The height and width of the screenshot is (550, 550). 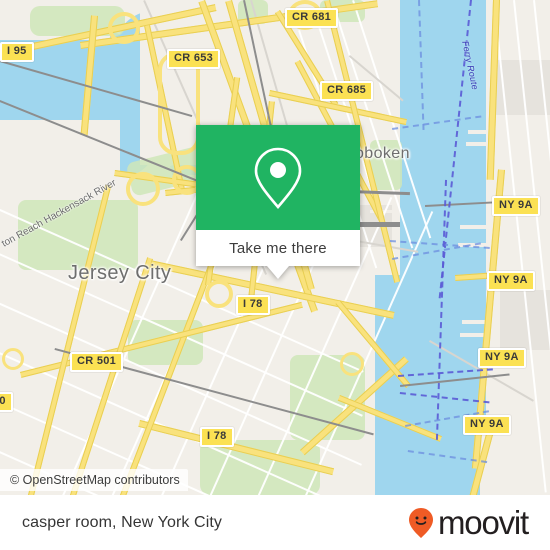 What do you see at coordinates (278, 272) in the screenshot?
I see `callout-tail-pointer` at bounding box center [278, 272].